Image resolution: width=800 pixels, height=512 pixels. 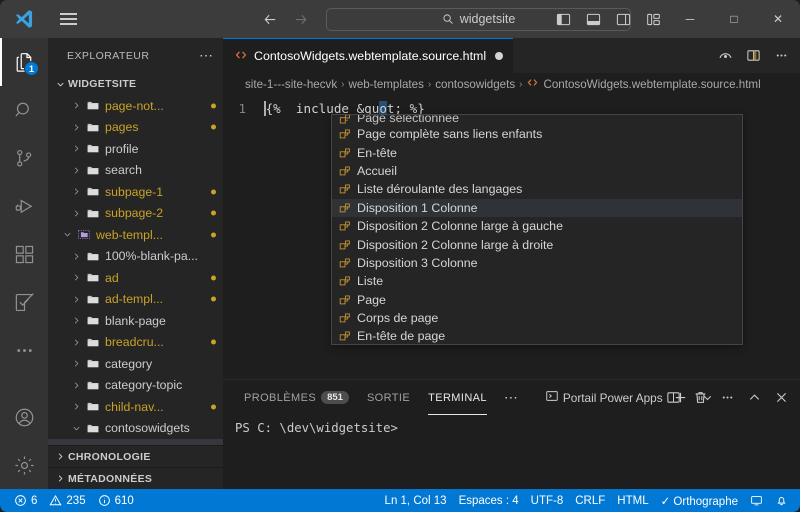 What do you see at coordinates (291, 84) in the screenshot?
I see `breadcrumb-item: site-1---site-hecvk` at bounding box center [291, 84].